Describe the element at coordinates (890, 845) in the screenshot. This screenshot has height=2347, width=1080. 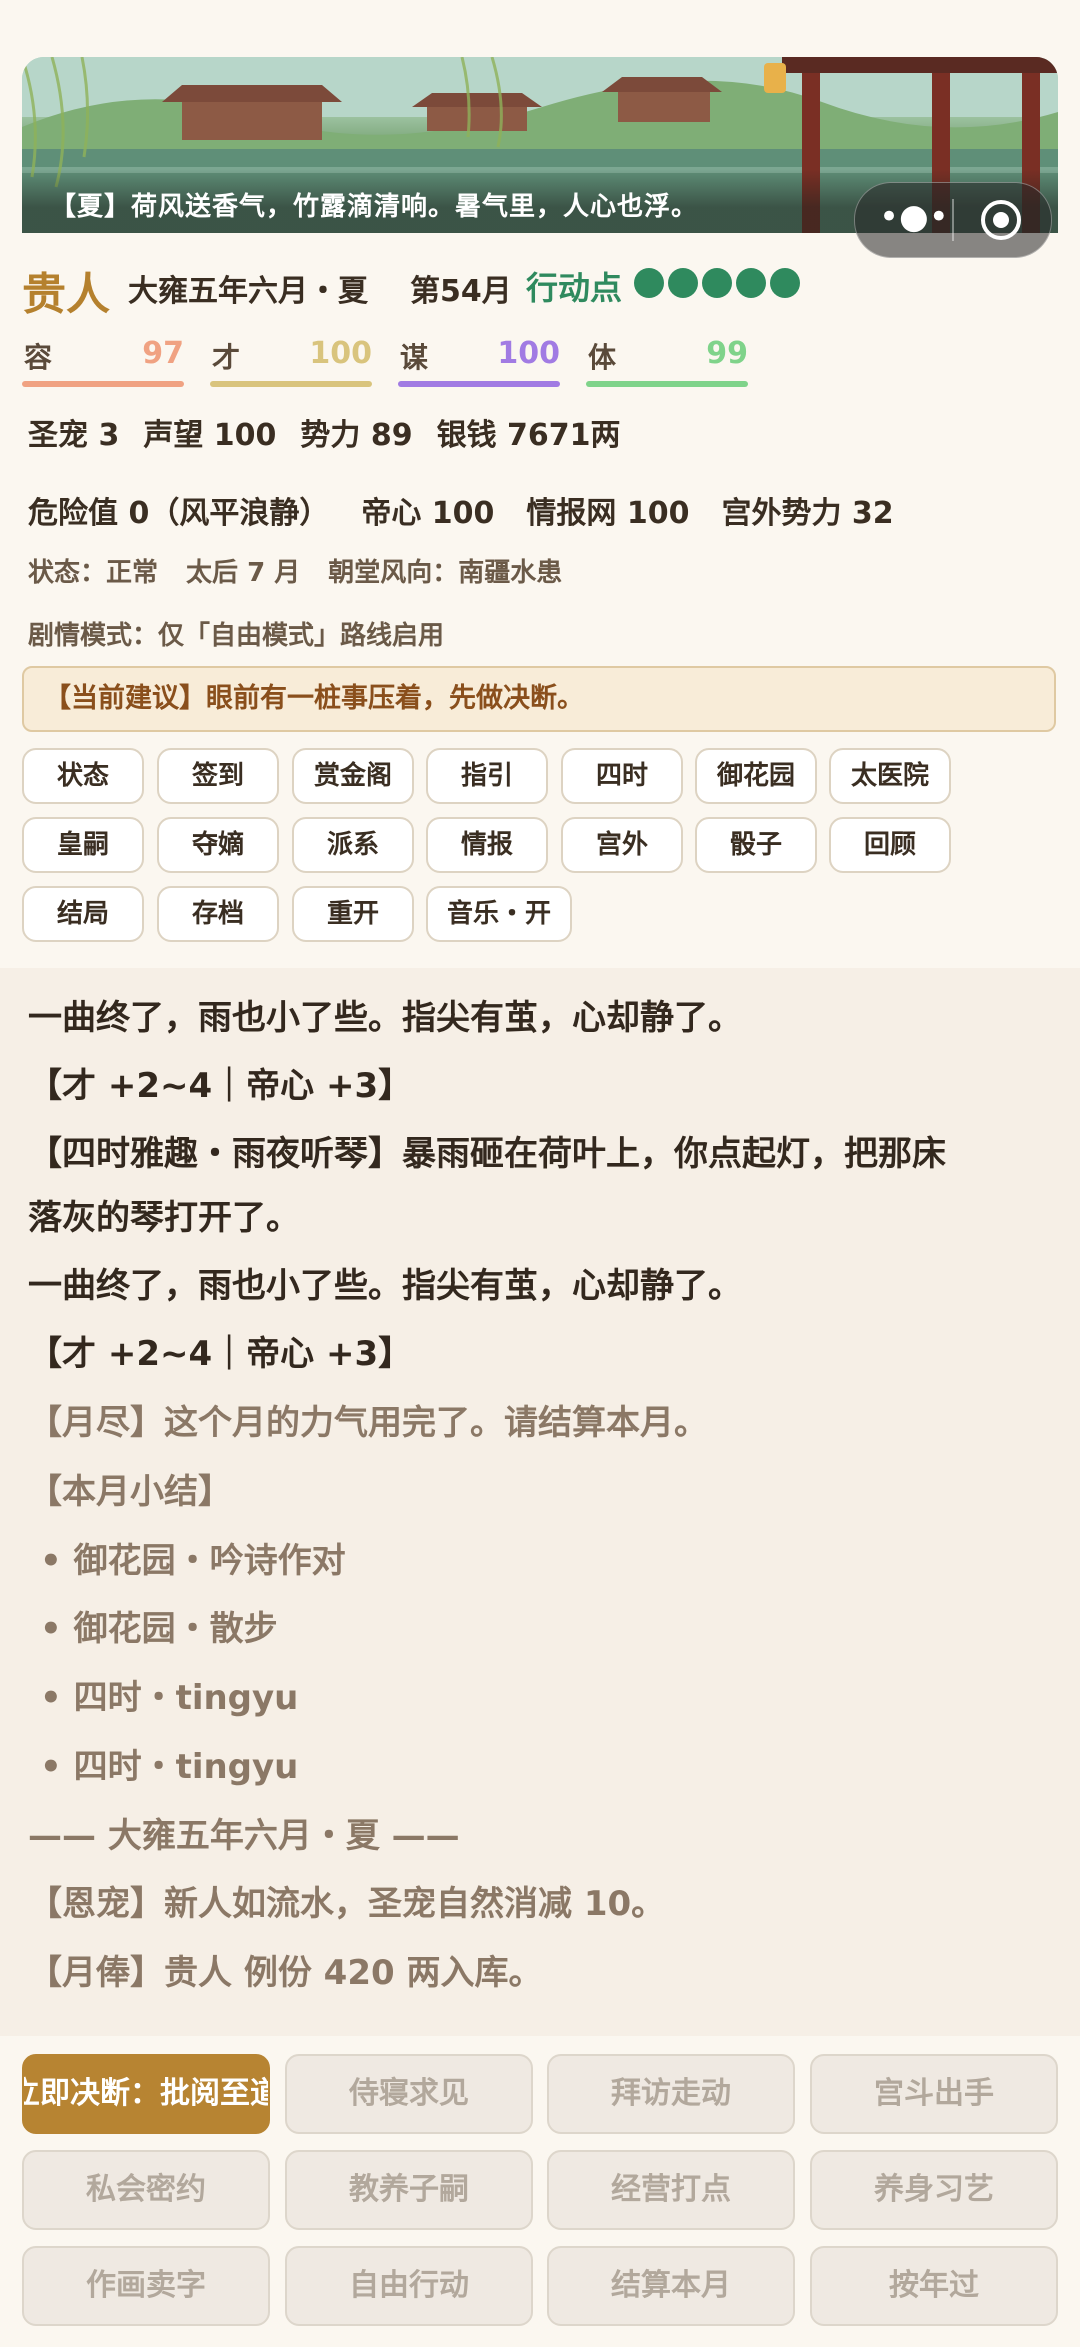
I see `menu-review-button: 回顾` at that location.